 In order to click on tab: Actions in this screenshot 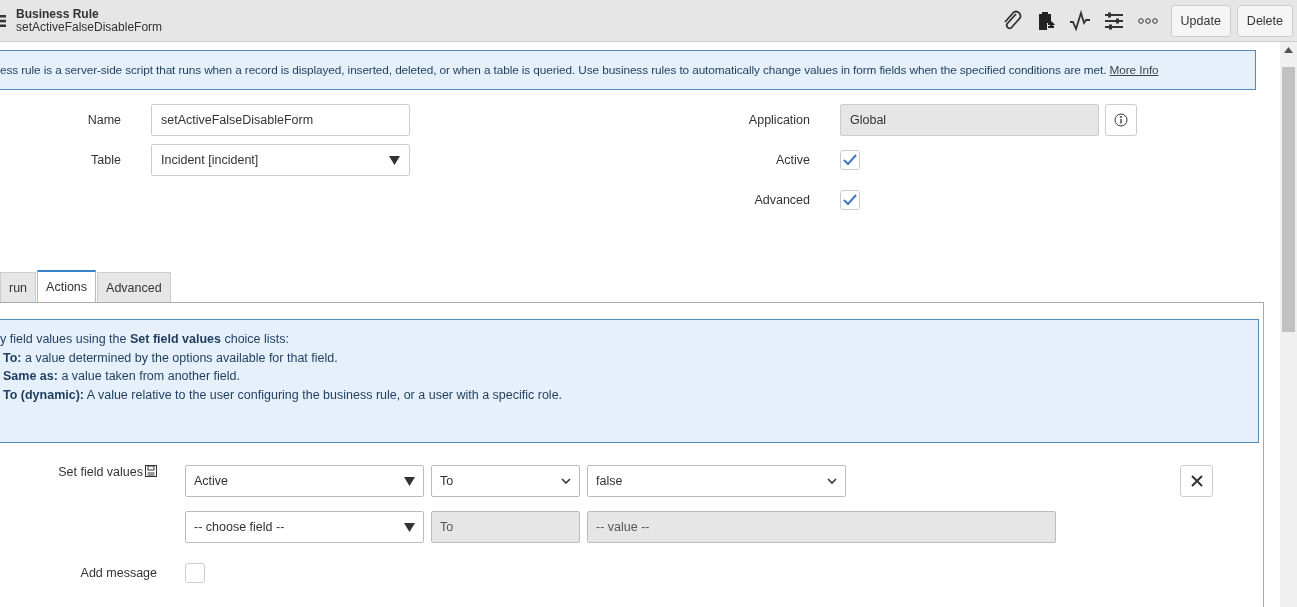, I will do `click(67, 286)`.